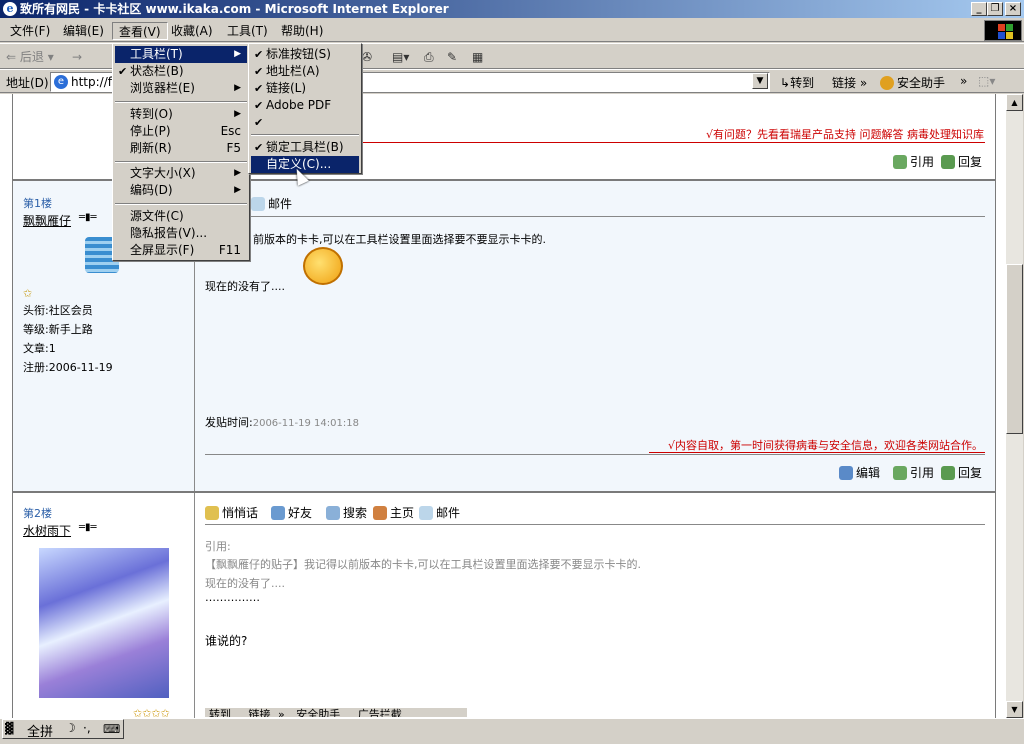  What do you see at coordinates (111, 729) in the screenshot?
I see `soft-keyboard-icon: ⌨` at bounding box center [111, 729].